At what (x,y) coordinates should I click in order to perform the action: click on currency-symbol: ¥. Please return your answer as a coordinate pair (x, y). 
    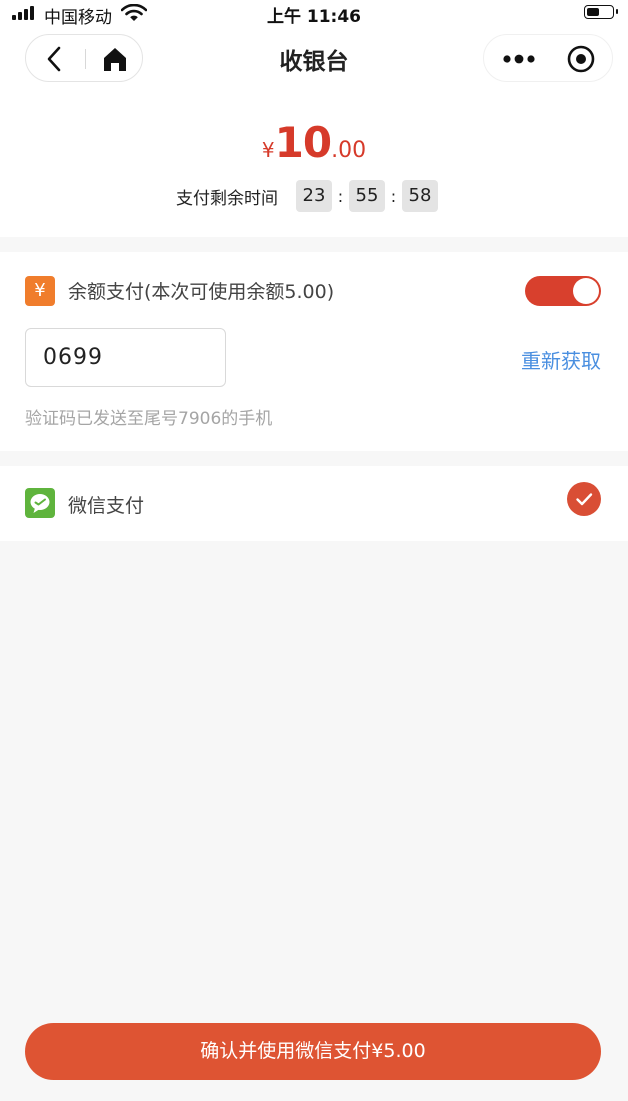
    Looking at the image, I should click on (268, 150).